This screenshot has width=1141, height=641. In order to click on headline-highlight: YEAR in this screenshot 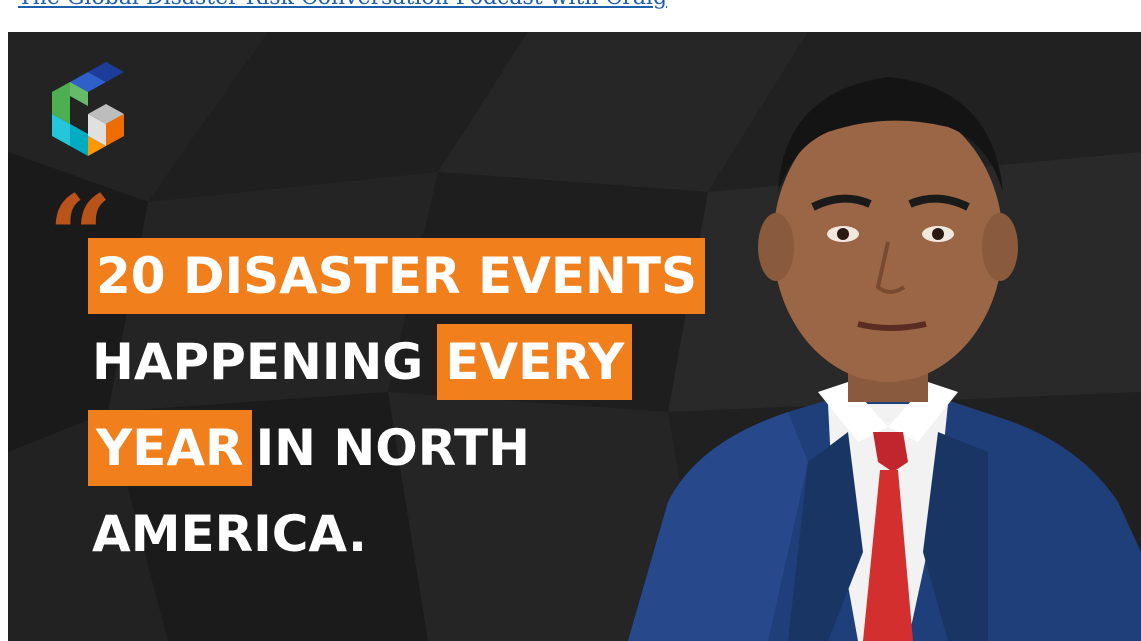, I will do `click(170, 448)`.